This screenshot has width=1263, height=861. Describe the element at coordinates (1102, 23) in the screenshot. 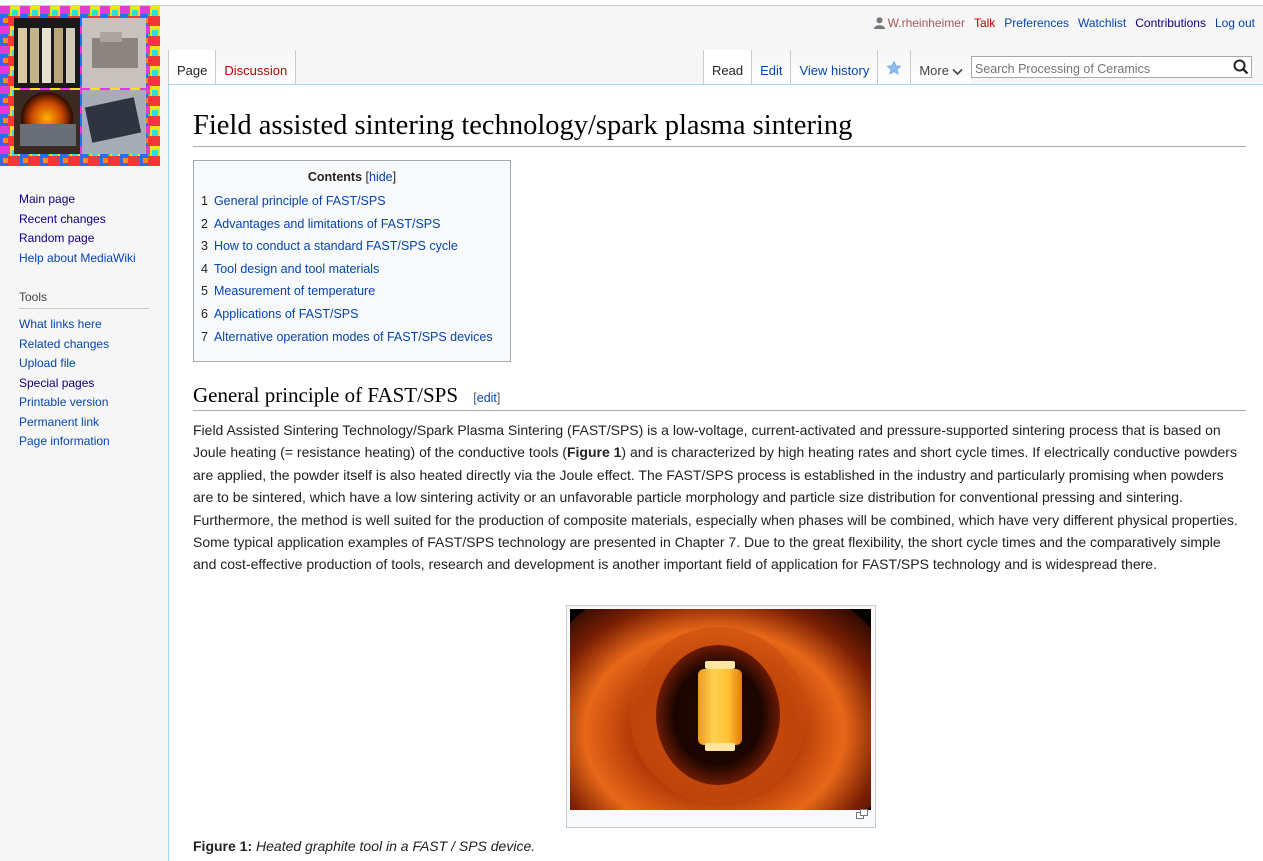

I see `watchlist-link: Watchlist` at that location.